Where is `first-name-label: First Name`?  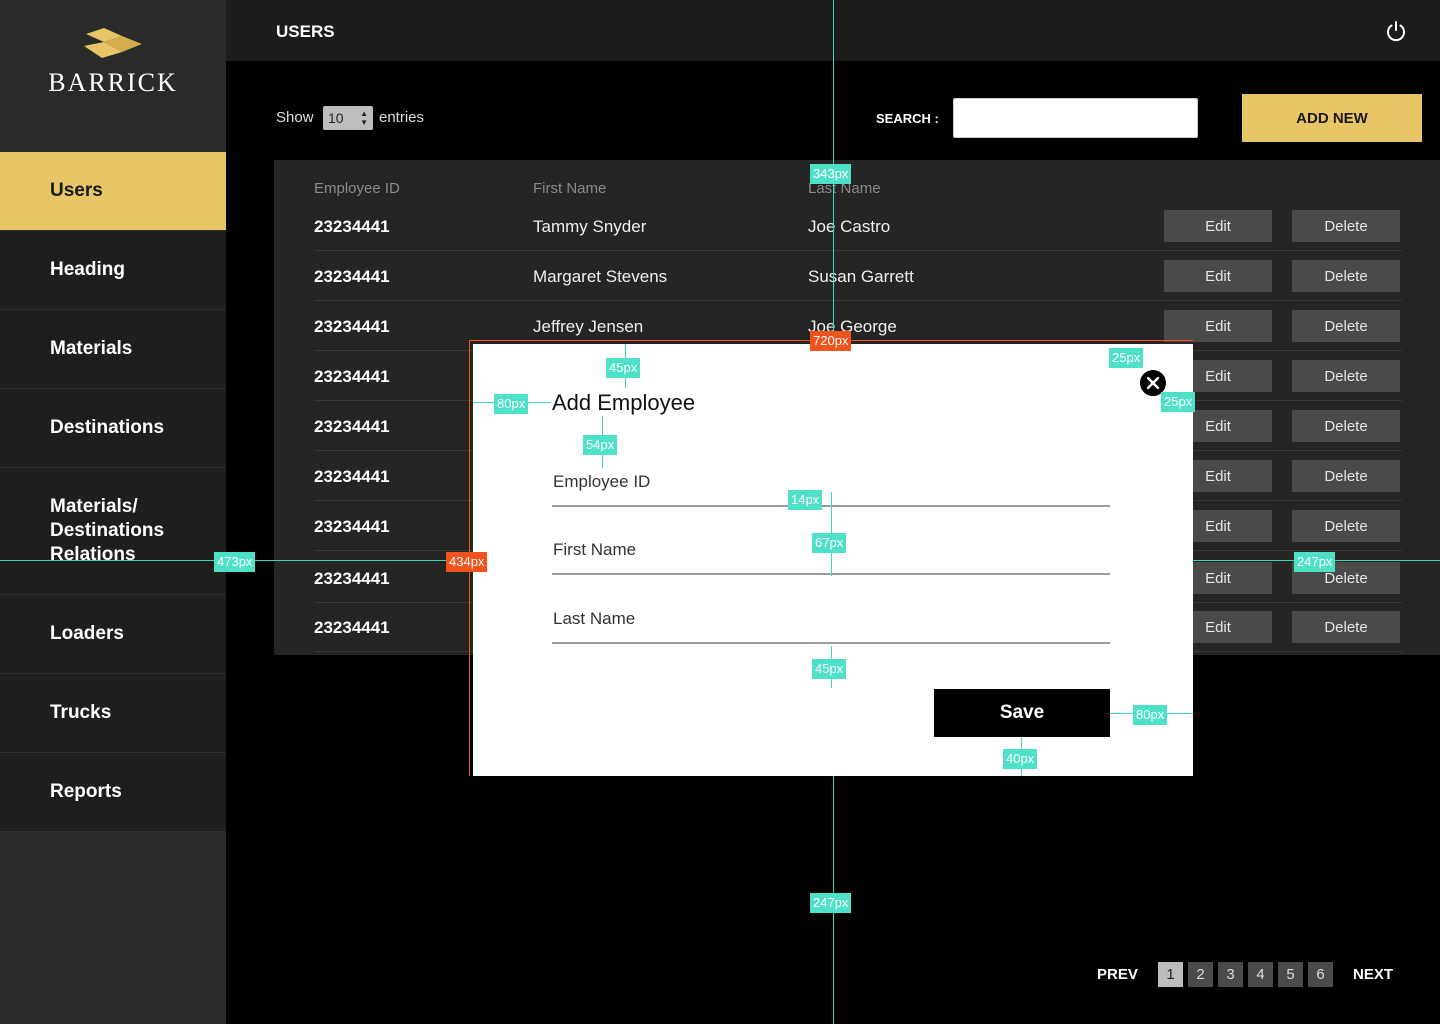
first-name-label: First Name is located at coordinates (595, 549).